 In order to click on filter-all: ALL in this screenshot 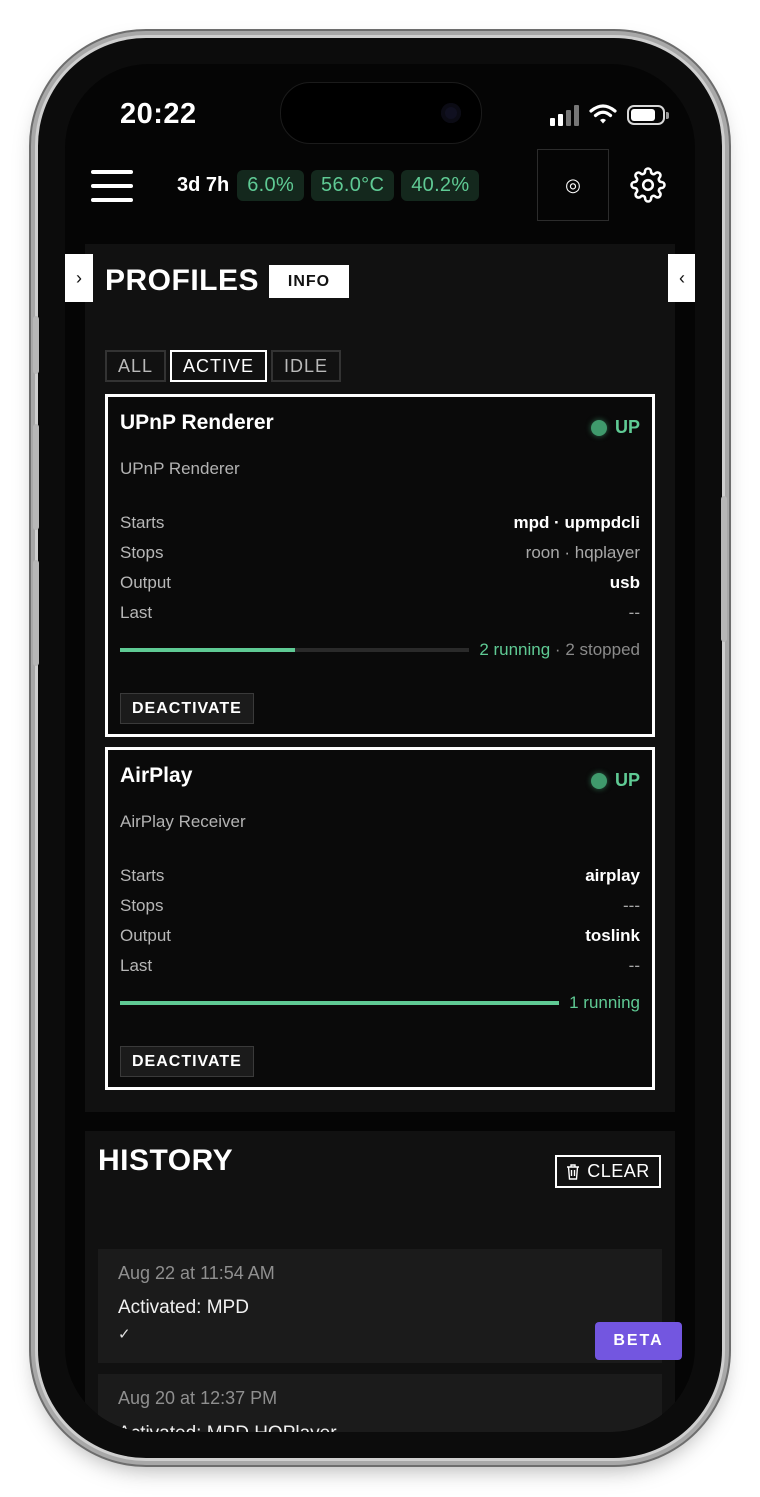, I will do `click(136, 366)`.